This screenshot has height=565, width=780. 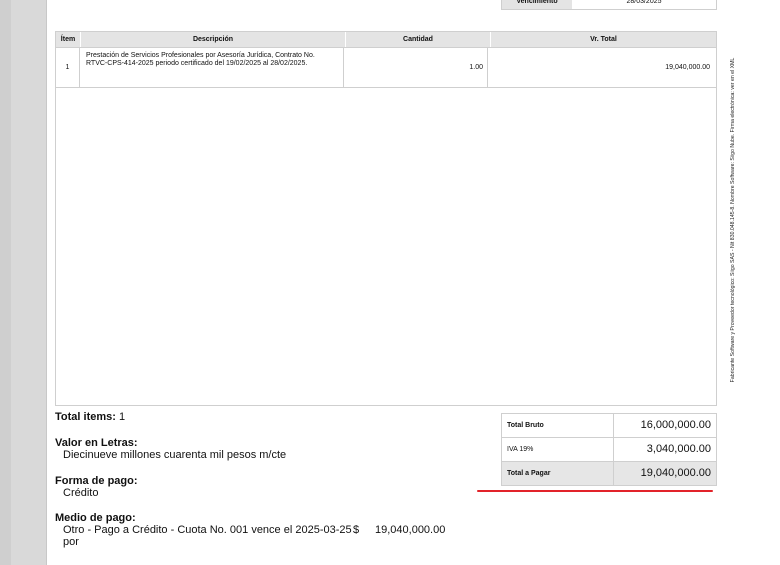 I want to click on total-to-pay-label: Total a Pagar, so click(x=558, y=473).